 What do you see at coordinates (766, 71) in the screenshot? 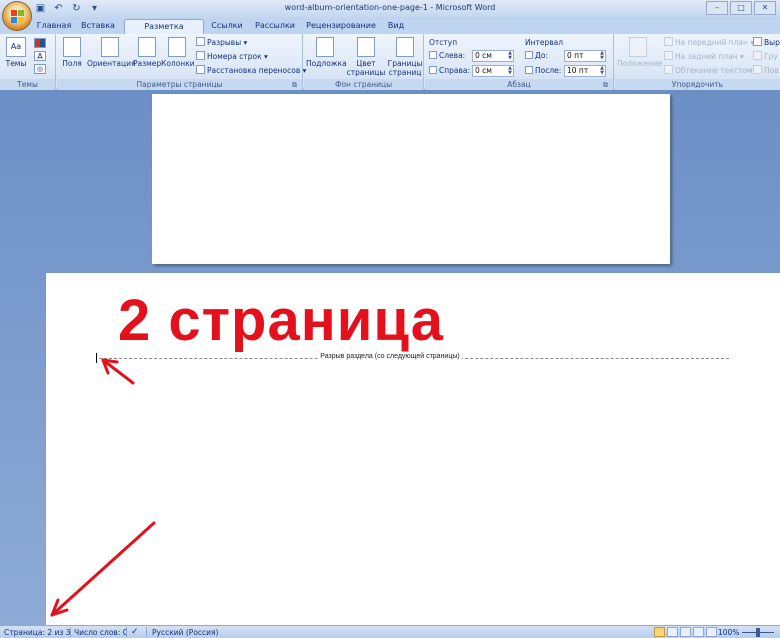
I see `rotate-button: Пов` at bounding box center [766, 71].